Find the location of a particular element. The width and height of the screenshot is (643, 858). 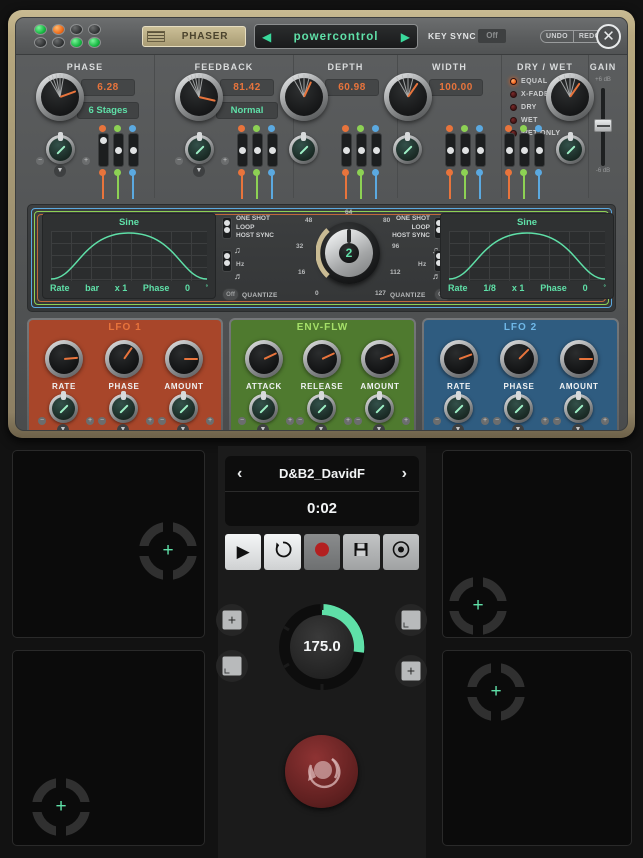

xy-pad-bottom-left: + is located at coordinates (108, 748).